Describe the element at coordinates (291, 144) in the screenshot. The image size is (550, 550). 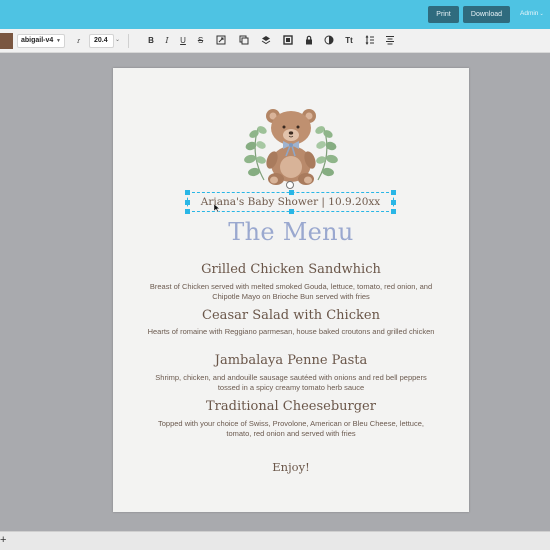
I see `teddy-bear-illustration` at that location.